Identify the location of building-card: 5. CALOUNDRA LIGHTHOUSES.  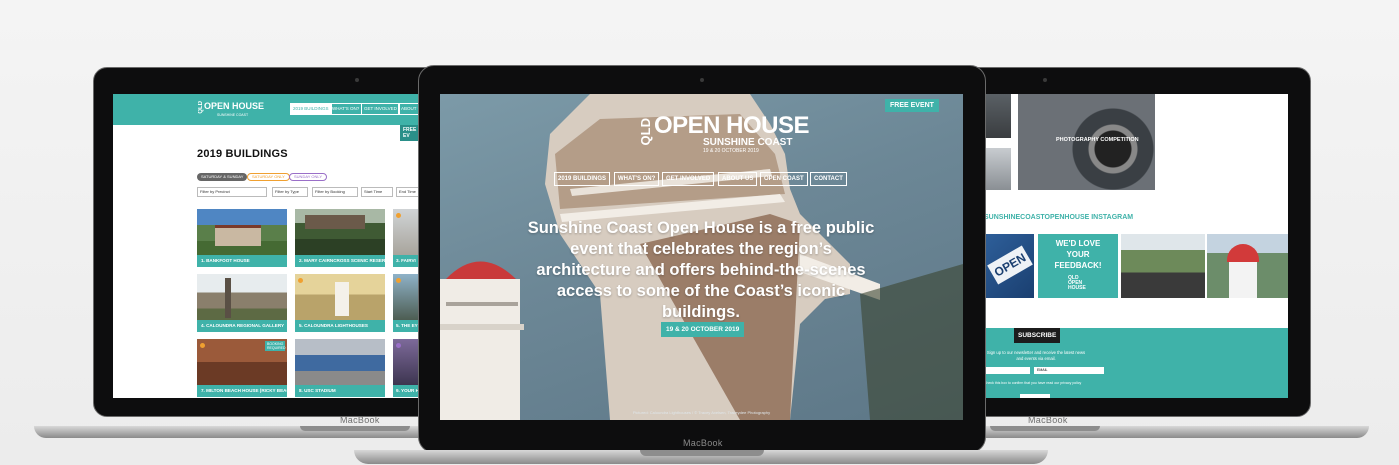
(340, 303).